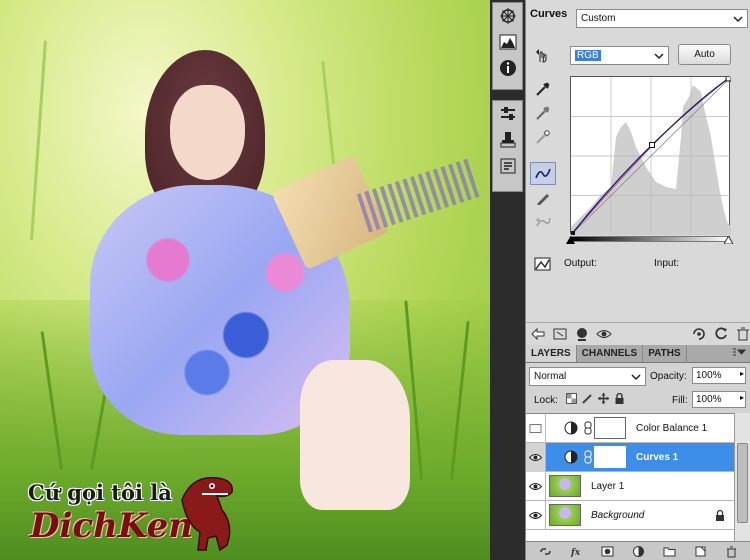 The width and height of the screenshot is (750, 560). I want to click on layer-row-background: Background, so click(630, 515).